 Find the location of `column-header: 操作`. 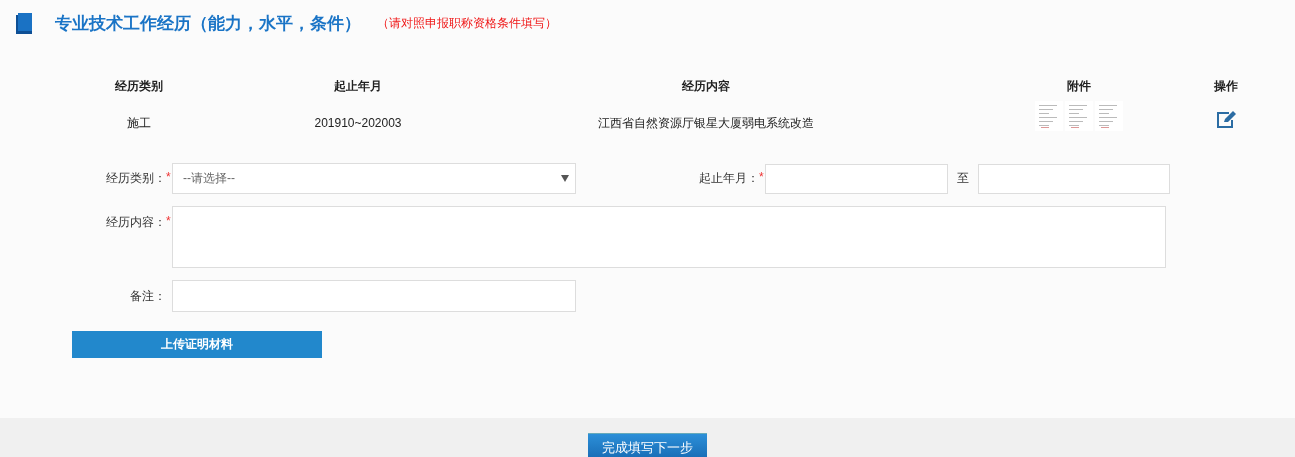

column-header: 操作 is located at coordinates (1226, 86).